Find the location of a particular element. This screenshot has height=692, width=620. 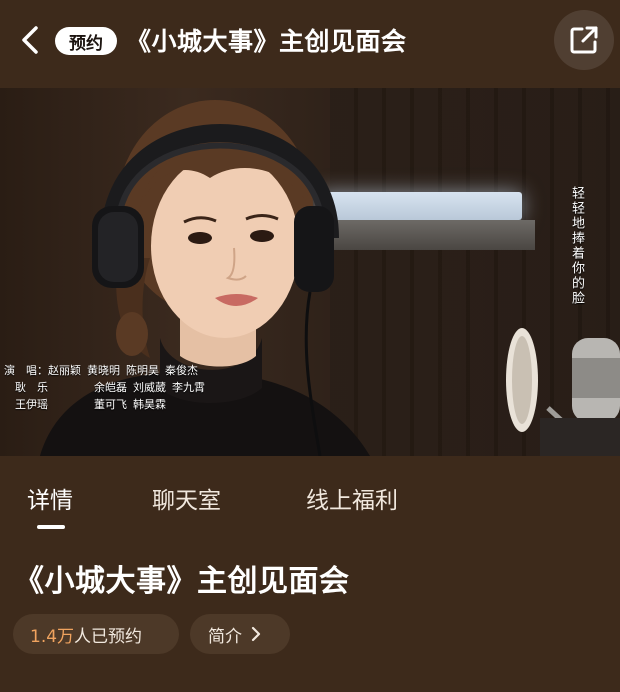

credit-label: 王伊瑶 is located at coordinates (26, 404).